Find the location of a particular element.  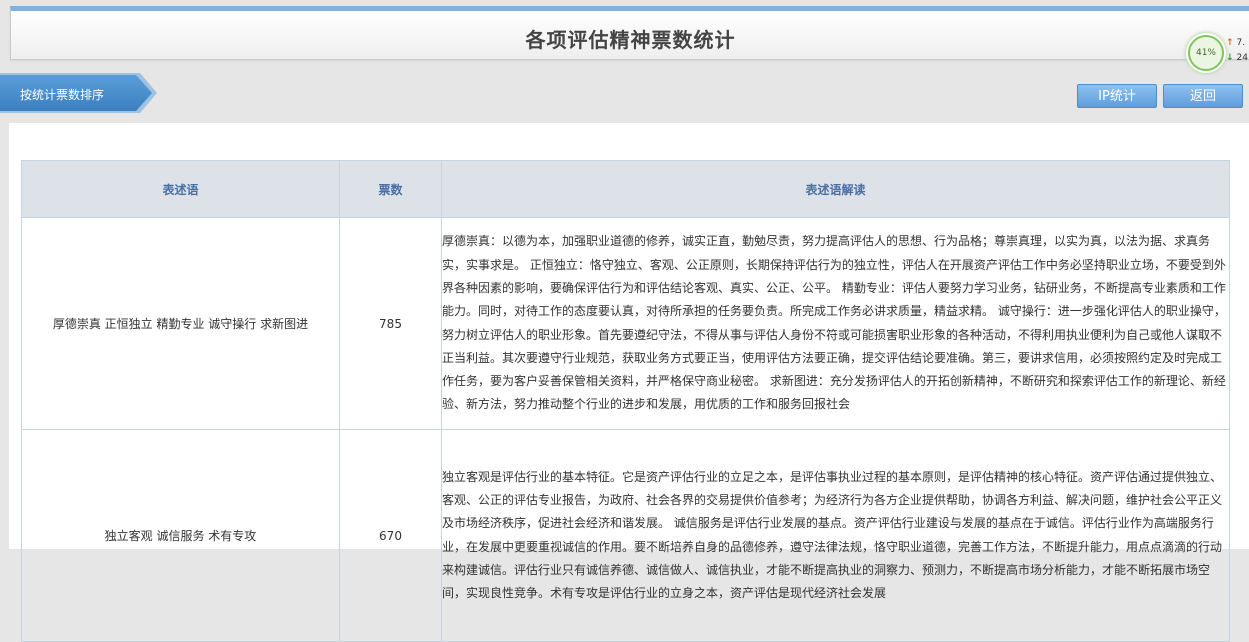

title-panel: 各项评估精神票数统计 is located at coordinates (629, 33).